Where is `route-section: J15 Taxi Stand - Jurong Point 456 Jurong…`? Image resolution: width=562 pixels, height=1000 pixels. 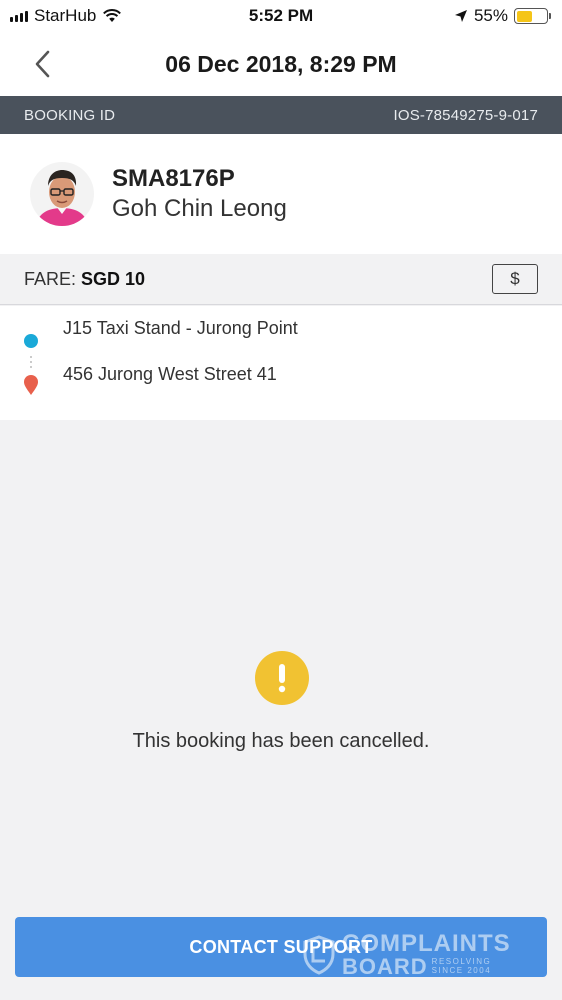
route-section: J15 Taxi Stand - Jurong Point 456 Jurong… is located at coordinates (281, 363).